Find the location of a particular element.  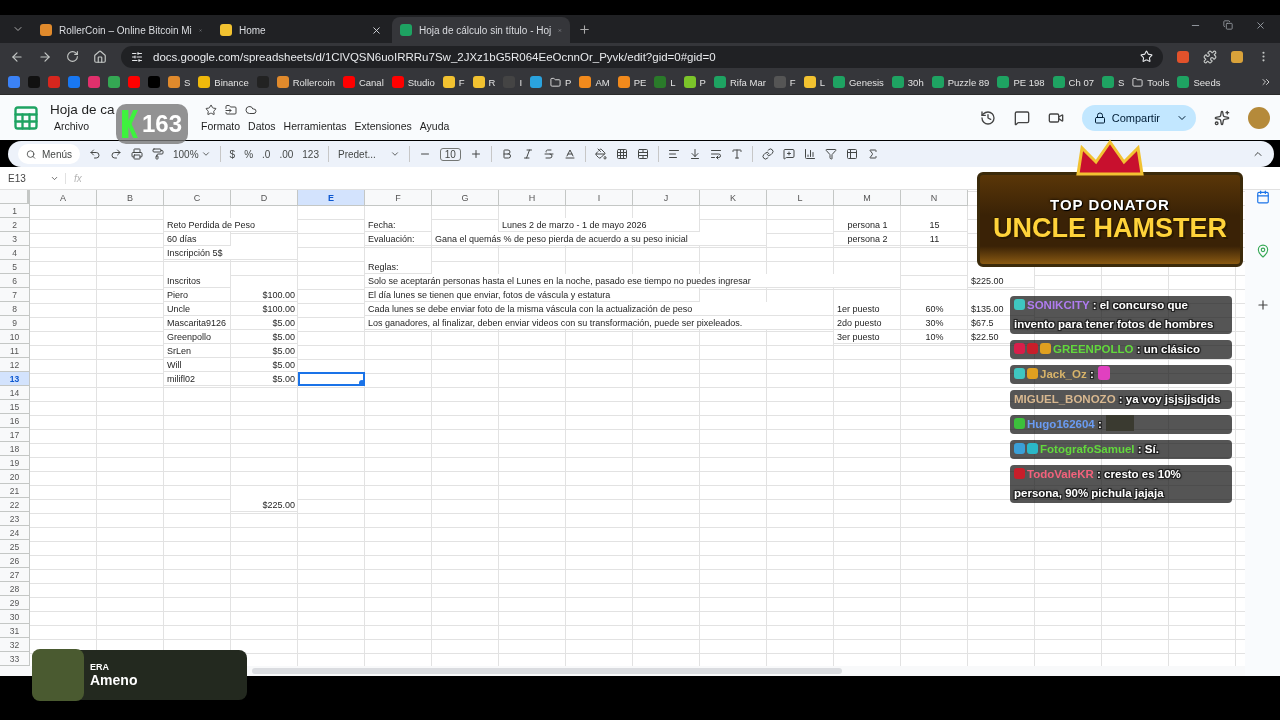

row-header: 12 is located at coordinates (15, 365).